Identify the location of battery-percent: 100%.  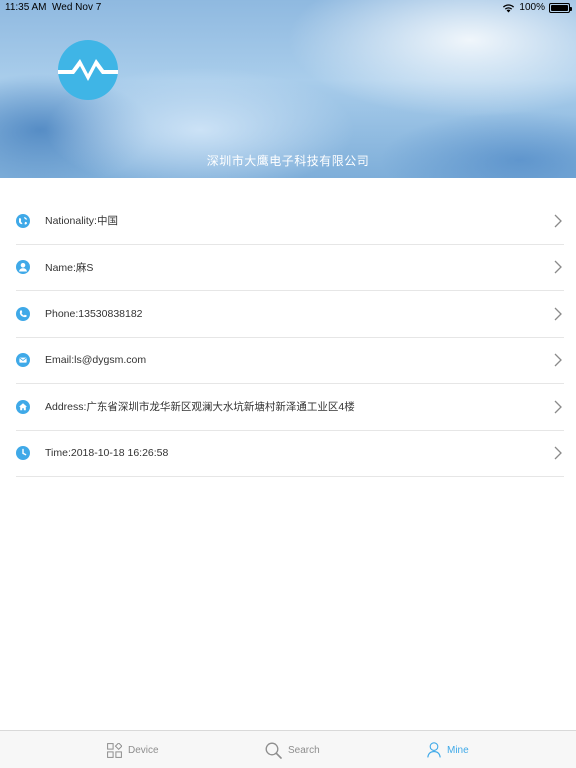
(532, 7).